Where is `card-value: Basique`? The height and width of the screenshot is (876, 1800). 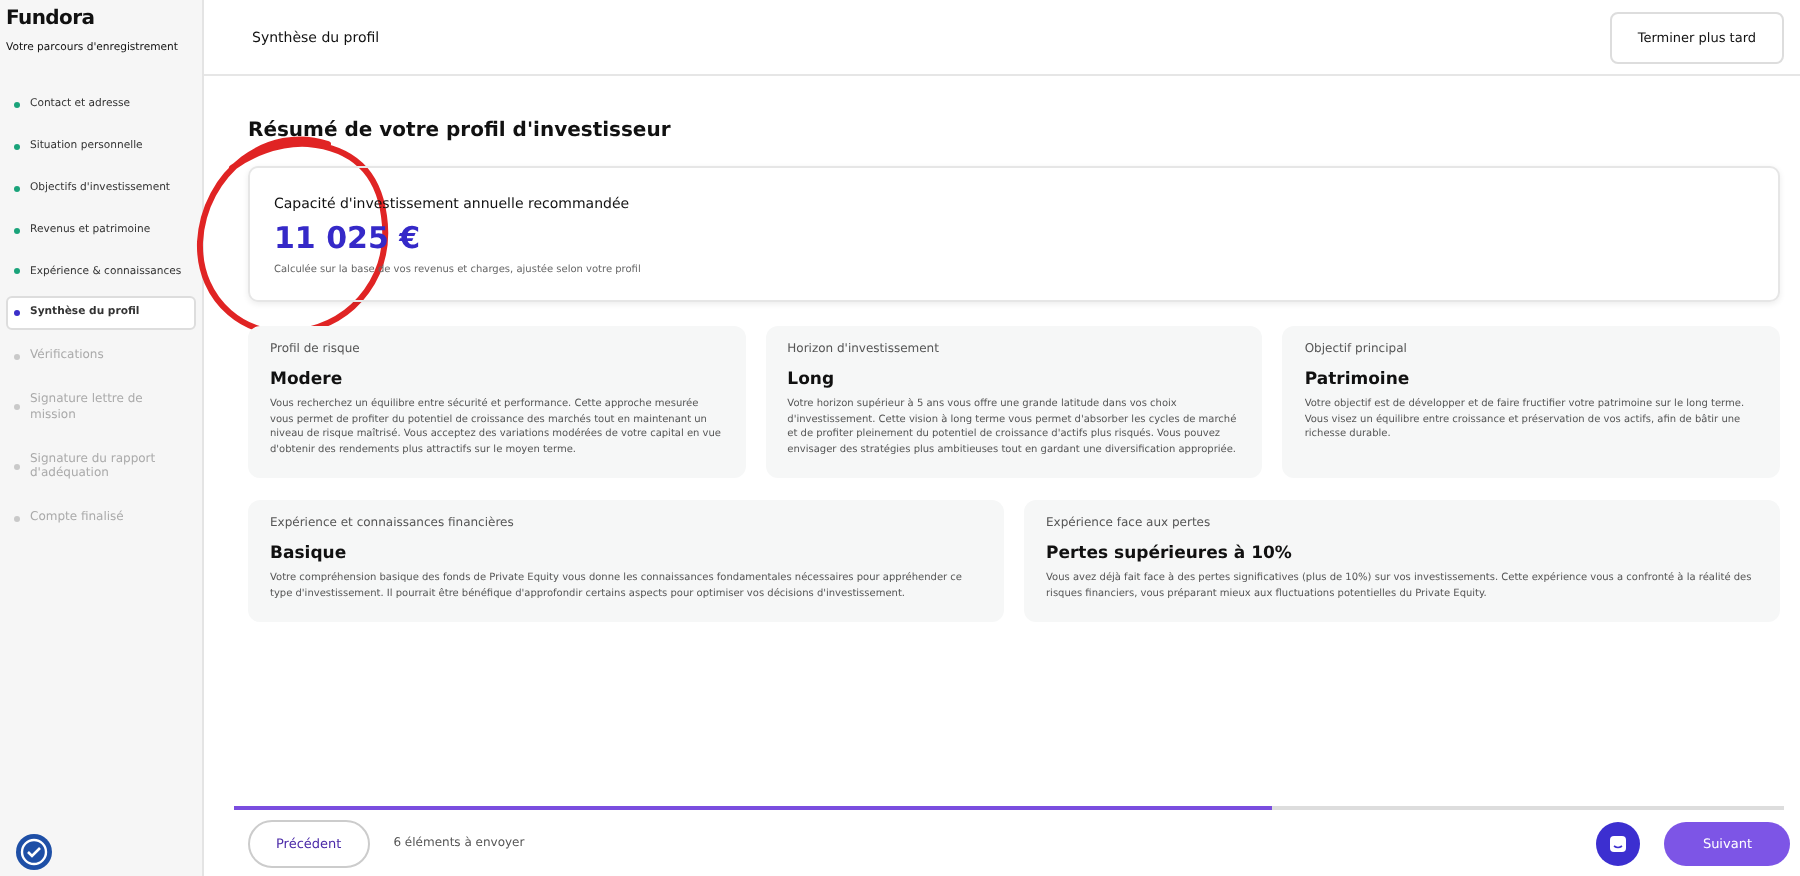
card-value: Basique is located at coordinates (309, 554).